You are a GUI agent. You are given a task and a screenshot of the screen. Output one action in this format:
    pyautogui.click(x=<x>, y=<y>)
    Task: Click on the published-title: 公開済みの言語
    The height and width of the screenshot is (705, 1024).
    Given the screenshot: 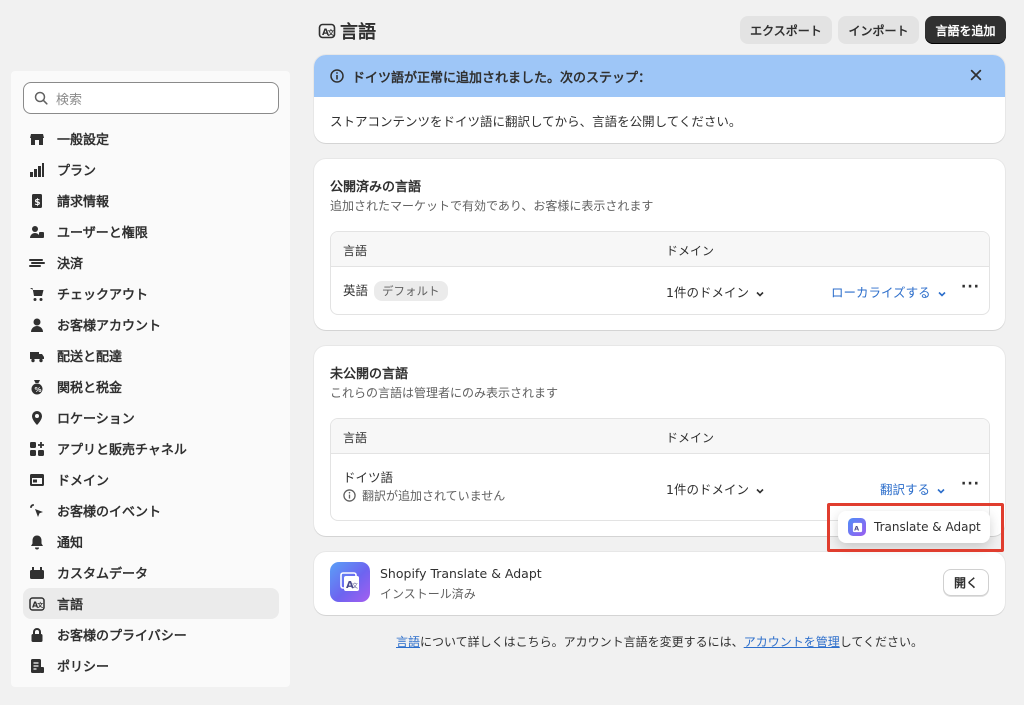 What is the action you would take?
    pyautogui.click(x=376, y=187)
    